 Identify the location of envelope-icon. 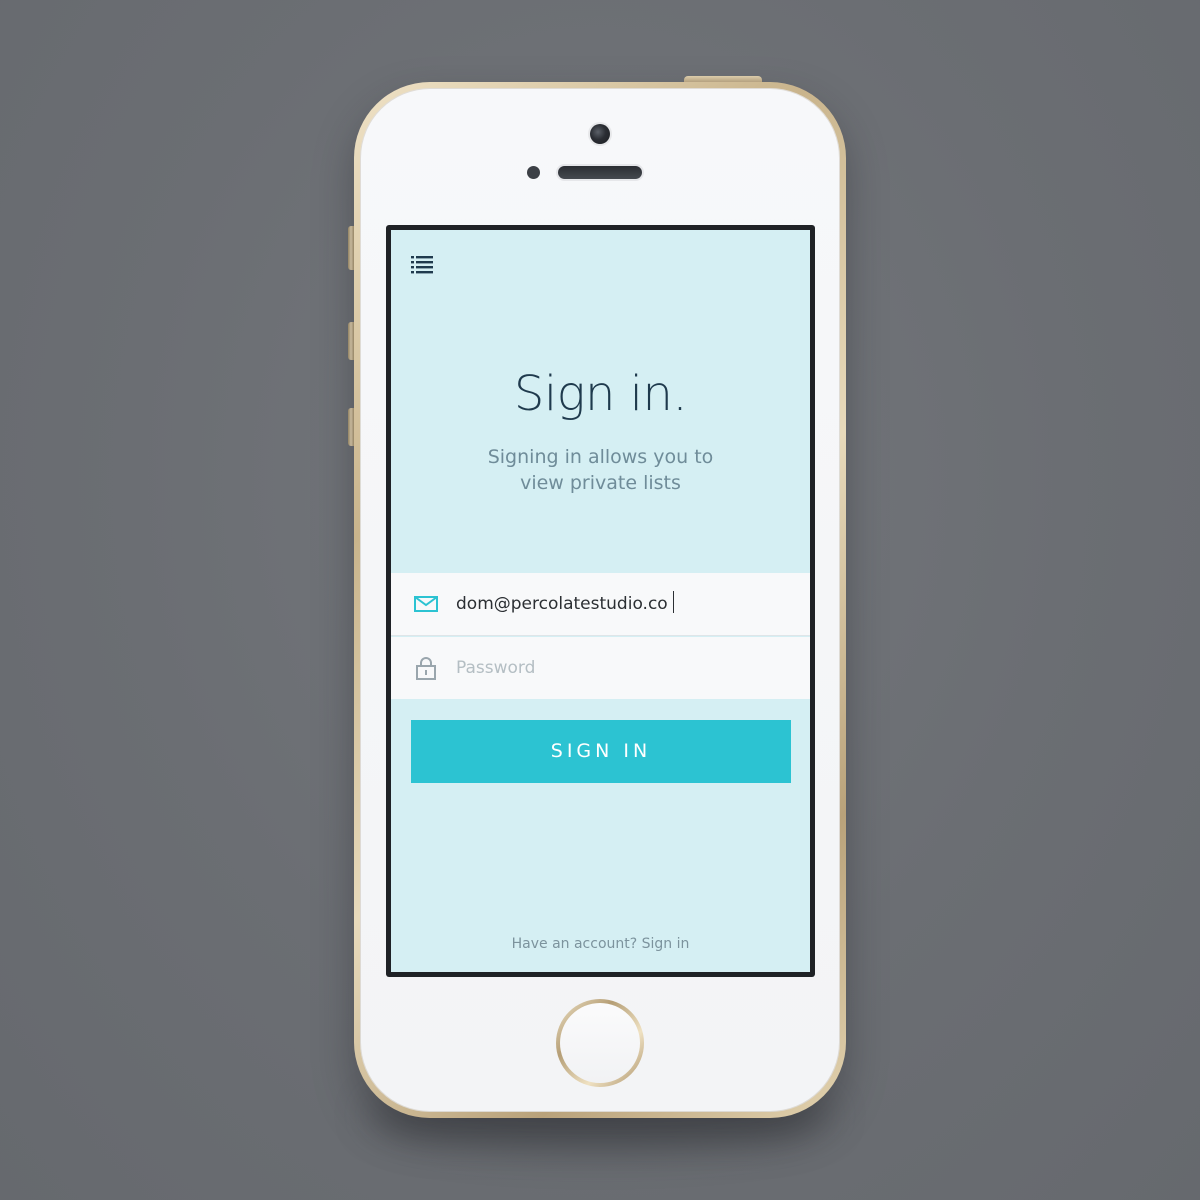
(426, 604).